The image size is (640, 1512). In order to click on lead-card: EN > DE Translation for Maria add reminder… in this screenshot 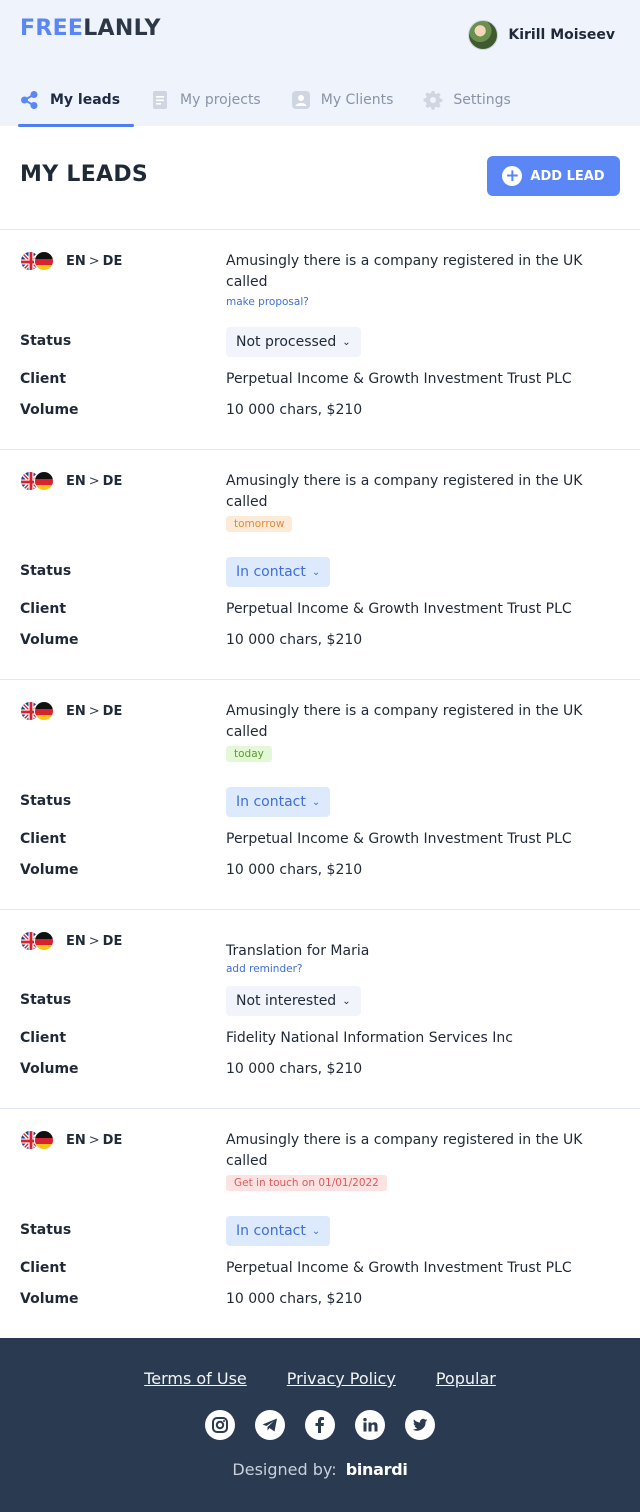, I will do `click(320, 1009)`.